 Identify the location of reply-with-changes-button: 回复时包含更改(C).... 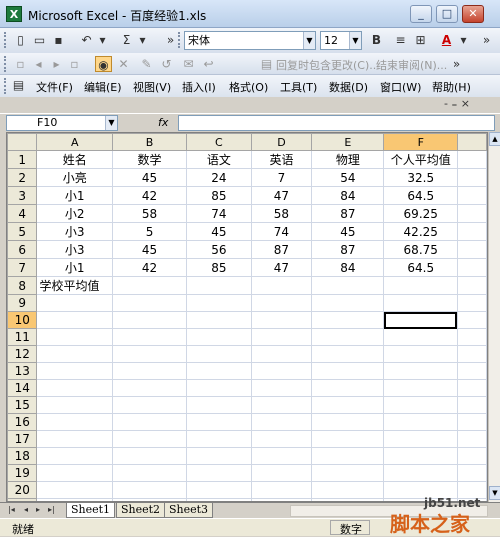
(328, 65).